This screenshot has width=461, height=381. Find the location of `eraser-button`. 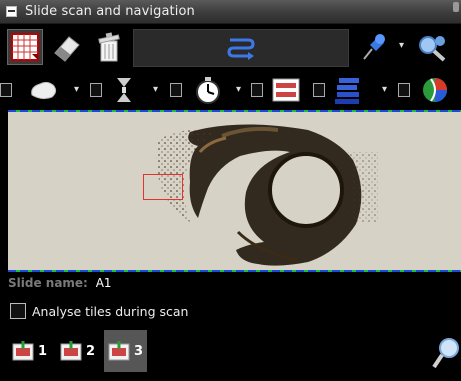

eraser-button is located at coordinates (67, 47).